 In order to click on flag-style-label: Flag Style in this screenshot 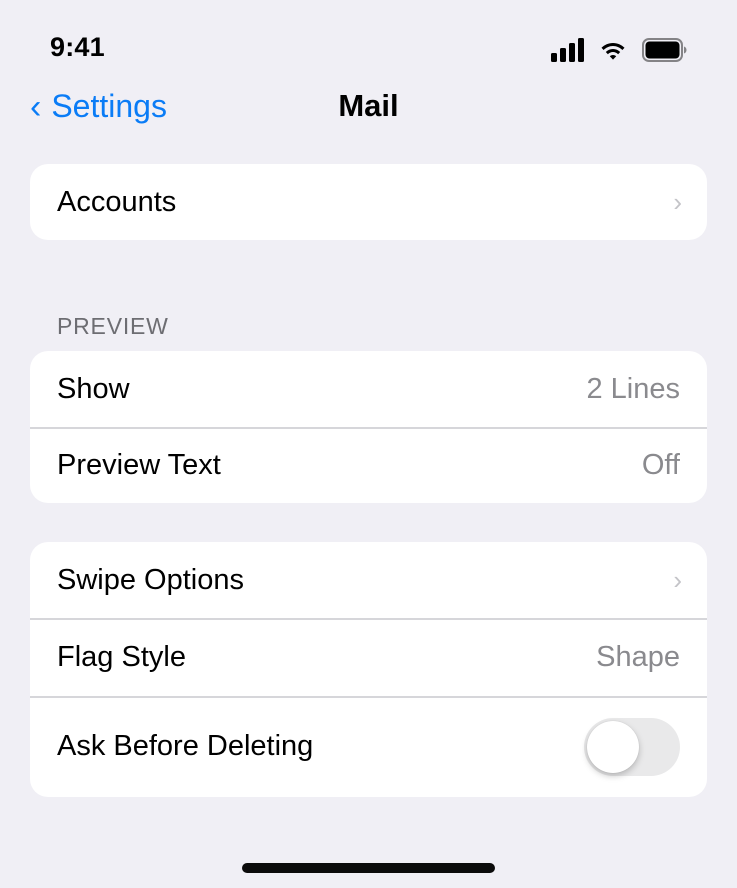, I will do `click(121, 656)`.